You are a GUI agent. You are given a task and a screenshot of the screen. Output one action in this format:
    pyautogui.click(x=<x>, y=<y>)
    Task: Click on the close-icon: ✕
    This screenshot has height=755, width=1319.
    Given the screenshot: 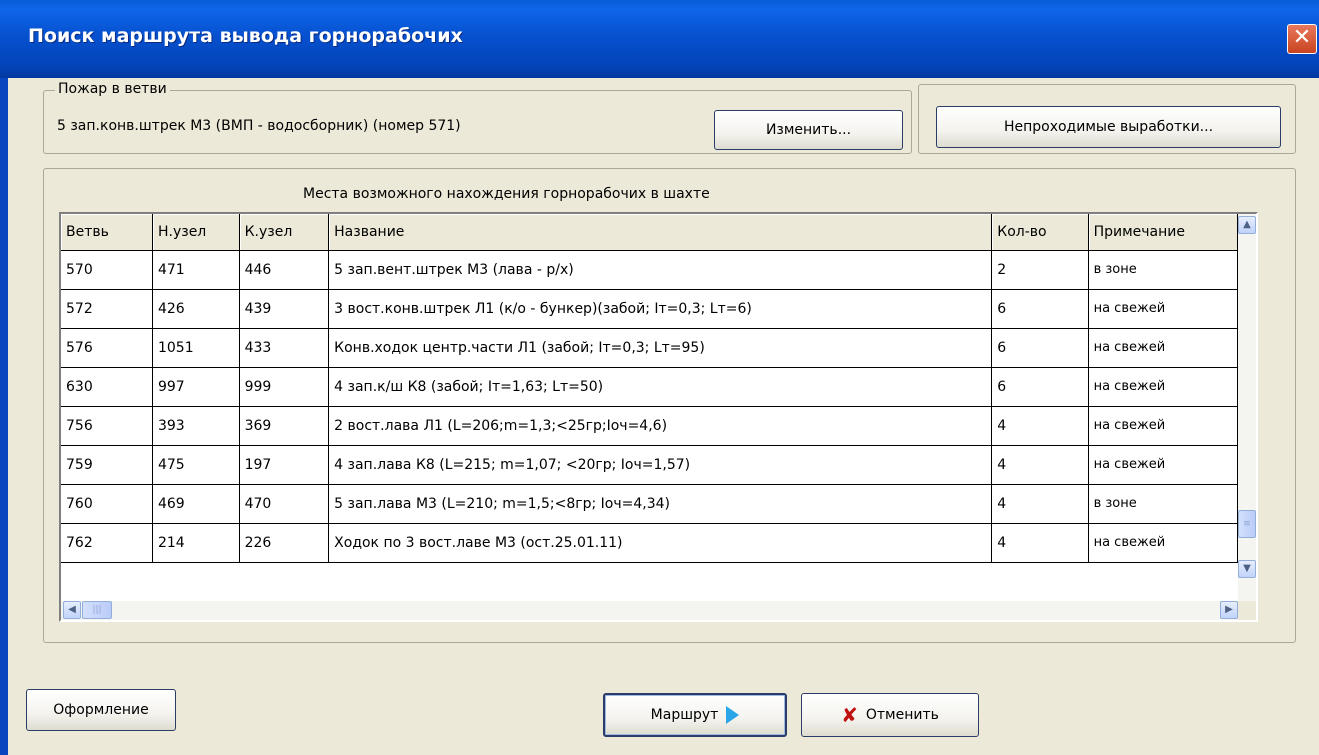 What is the action you would take?
    pyautogui.click(x=1302, y=37)
    